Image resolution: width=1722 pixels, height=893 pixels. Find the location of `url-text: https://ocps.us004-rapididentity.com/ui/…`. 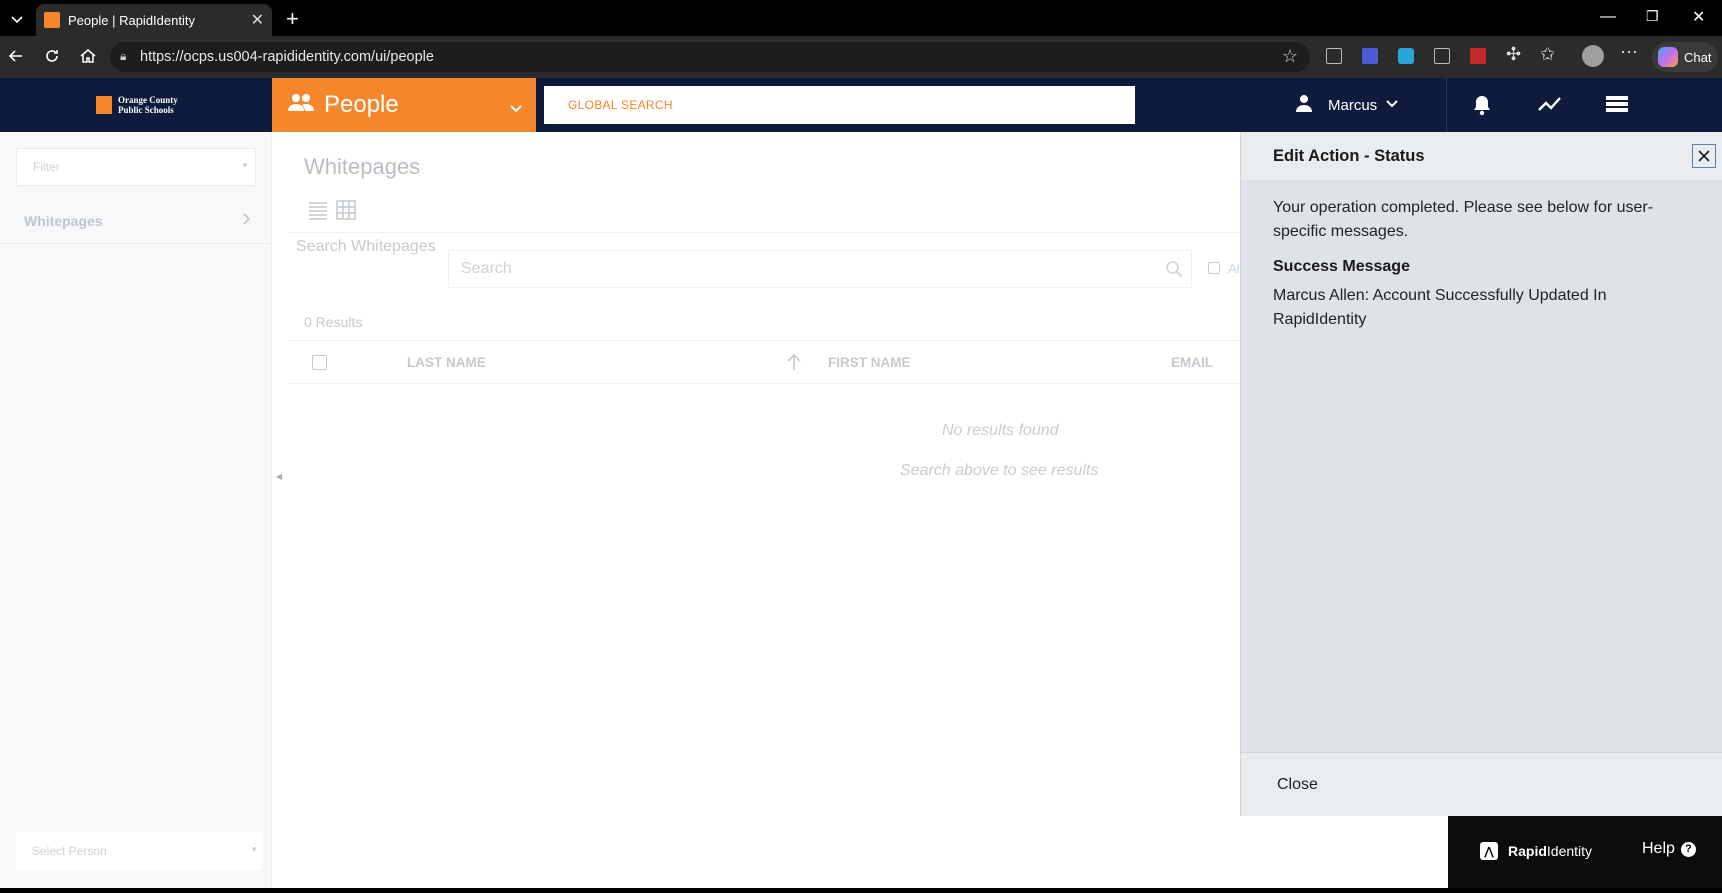

url-text: https://ocps.us004-rapididentity.com/ui/… is located at coordinates (287, 57).